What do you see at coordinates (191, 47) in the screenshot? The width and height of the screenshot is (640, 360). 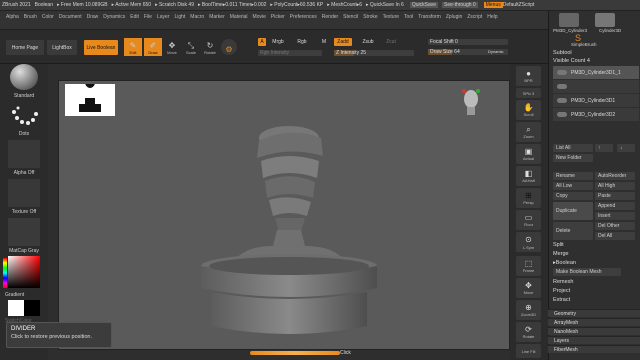 I see `scale-button: ⤡ Scale` at bounding box center [191, 47].